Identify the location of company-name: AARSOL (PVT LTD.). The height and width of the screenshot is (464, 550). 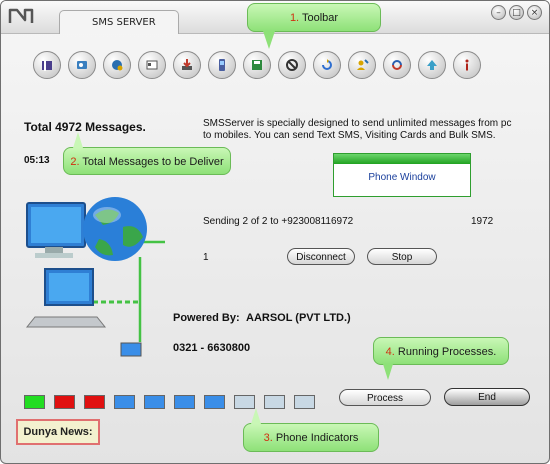
(298, 318).